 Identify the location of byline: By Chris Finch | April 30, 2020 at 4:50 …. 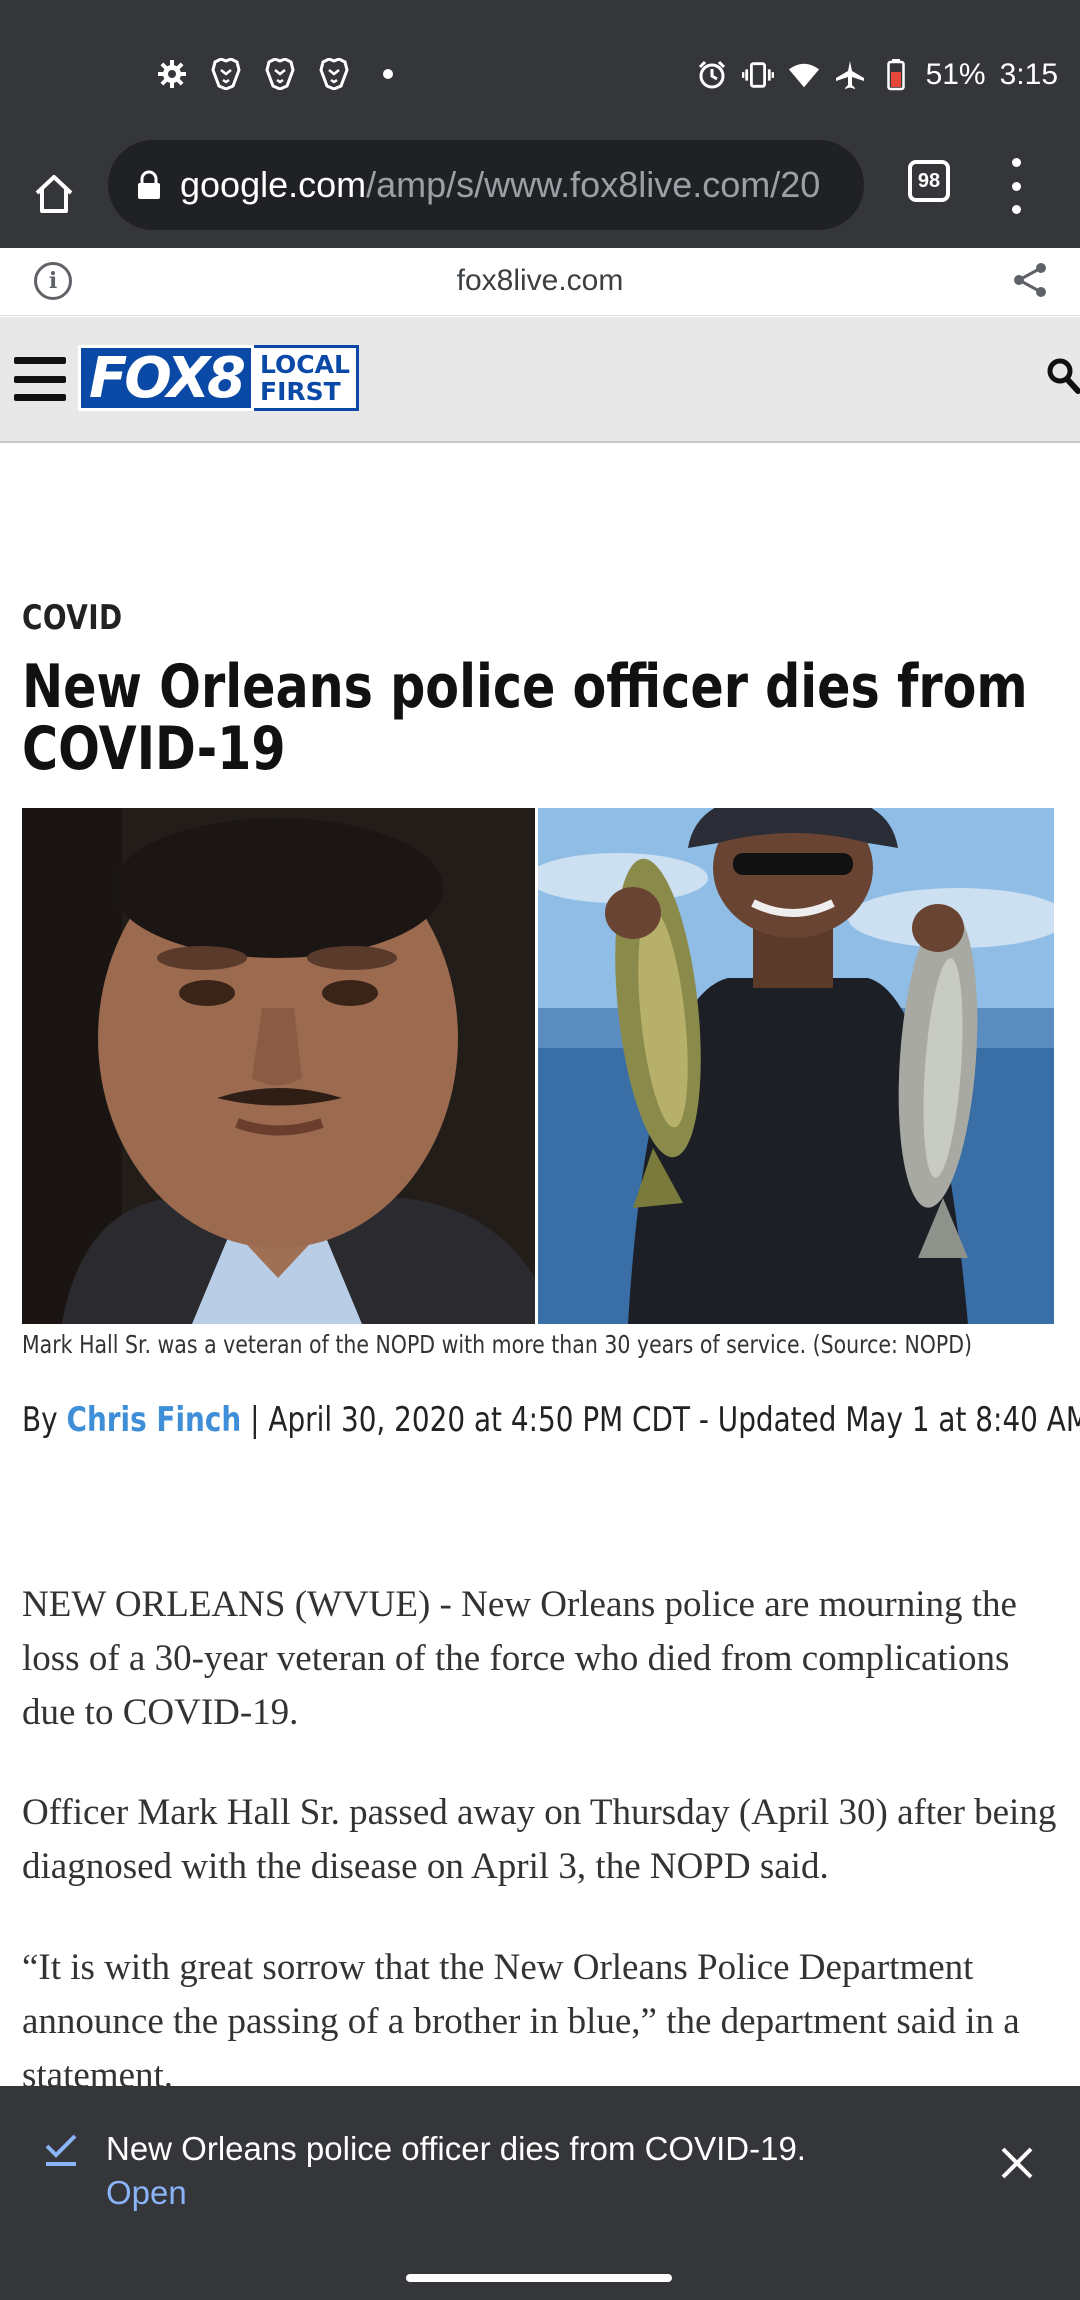
(551, 1420).